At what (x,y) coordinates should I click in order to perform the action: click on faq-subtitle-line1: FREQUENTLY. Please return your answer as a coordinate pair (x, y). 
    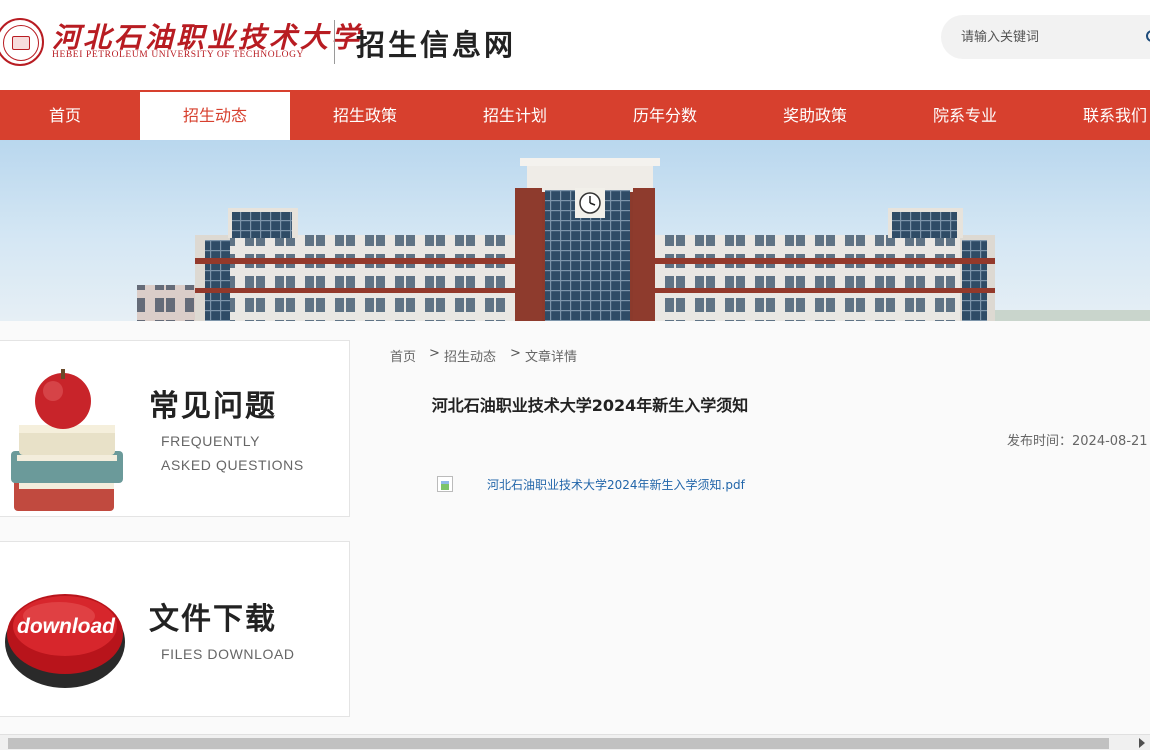
    Looking at the image, I should click on (211, 441).